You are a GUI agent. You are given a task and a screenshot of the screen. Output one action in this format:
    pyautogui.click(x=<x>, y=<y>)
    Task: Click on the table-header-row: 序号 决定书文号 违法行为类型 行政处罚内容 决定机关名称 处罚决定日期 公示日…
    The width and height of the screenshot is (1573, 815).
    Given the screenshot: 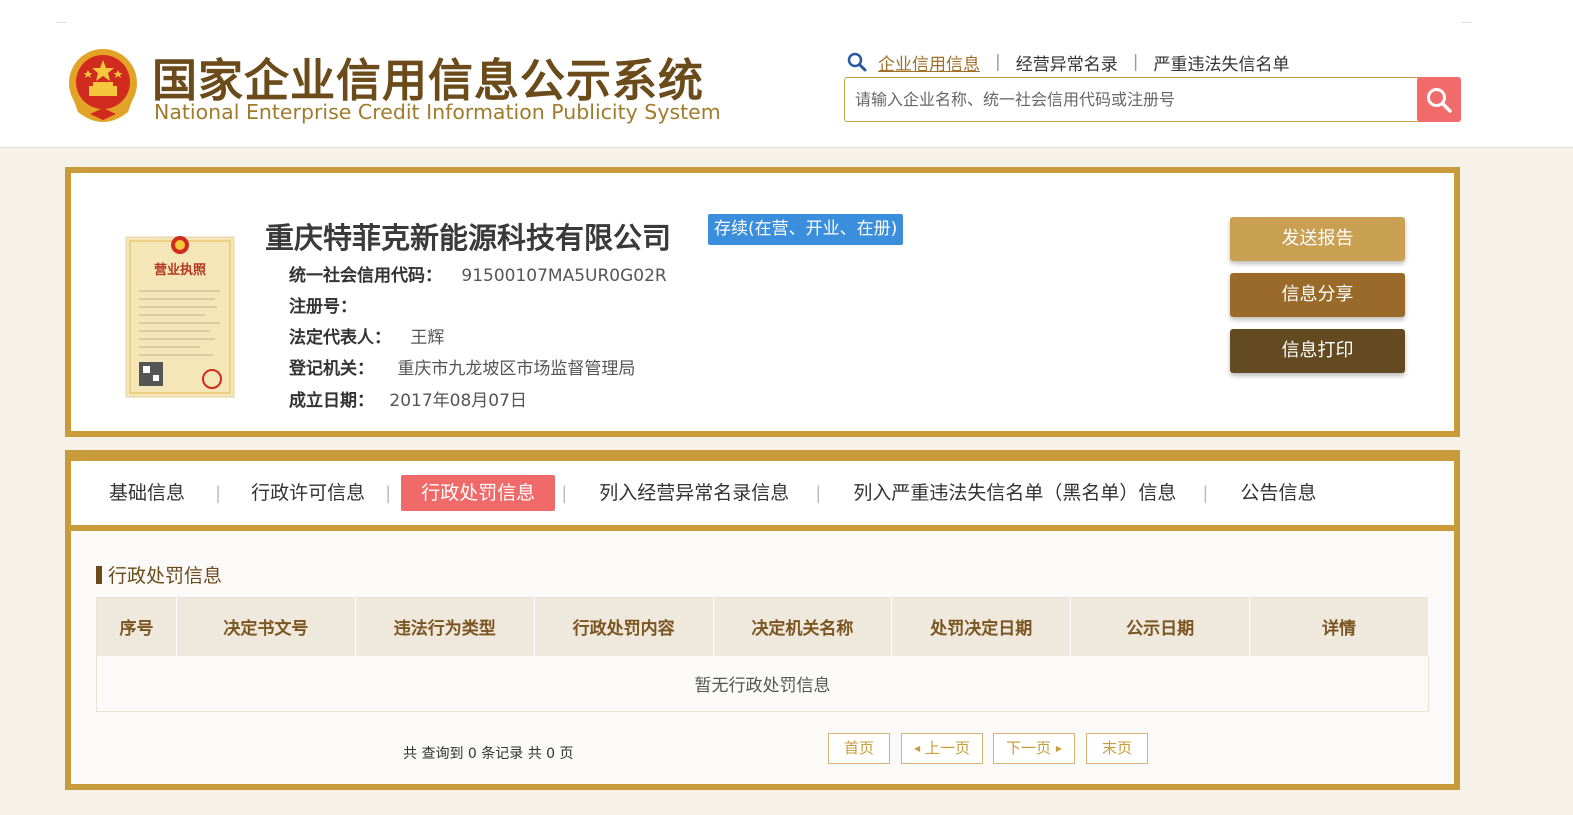 What is the action you would take?
    pyautogui.click(x=762, y=626)
    